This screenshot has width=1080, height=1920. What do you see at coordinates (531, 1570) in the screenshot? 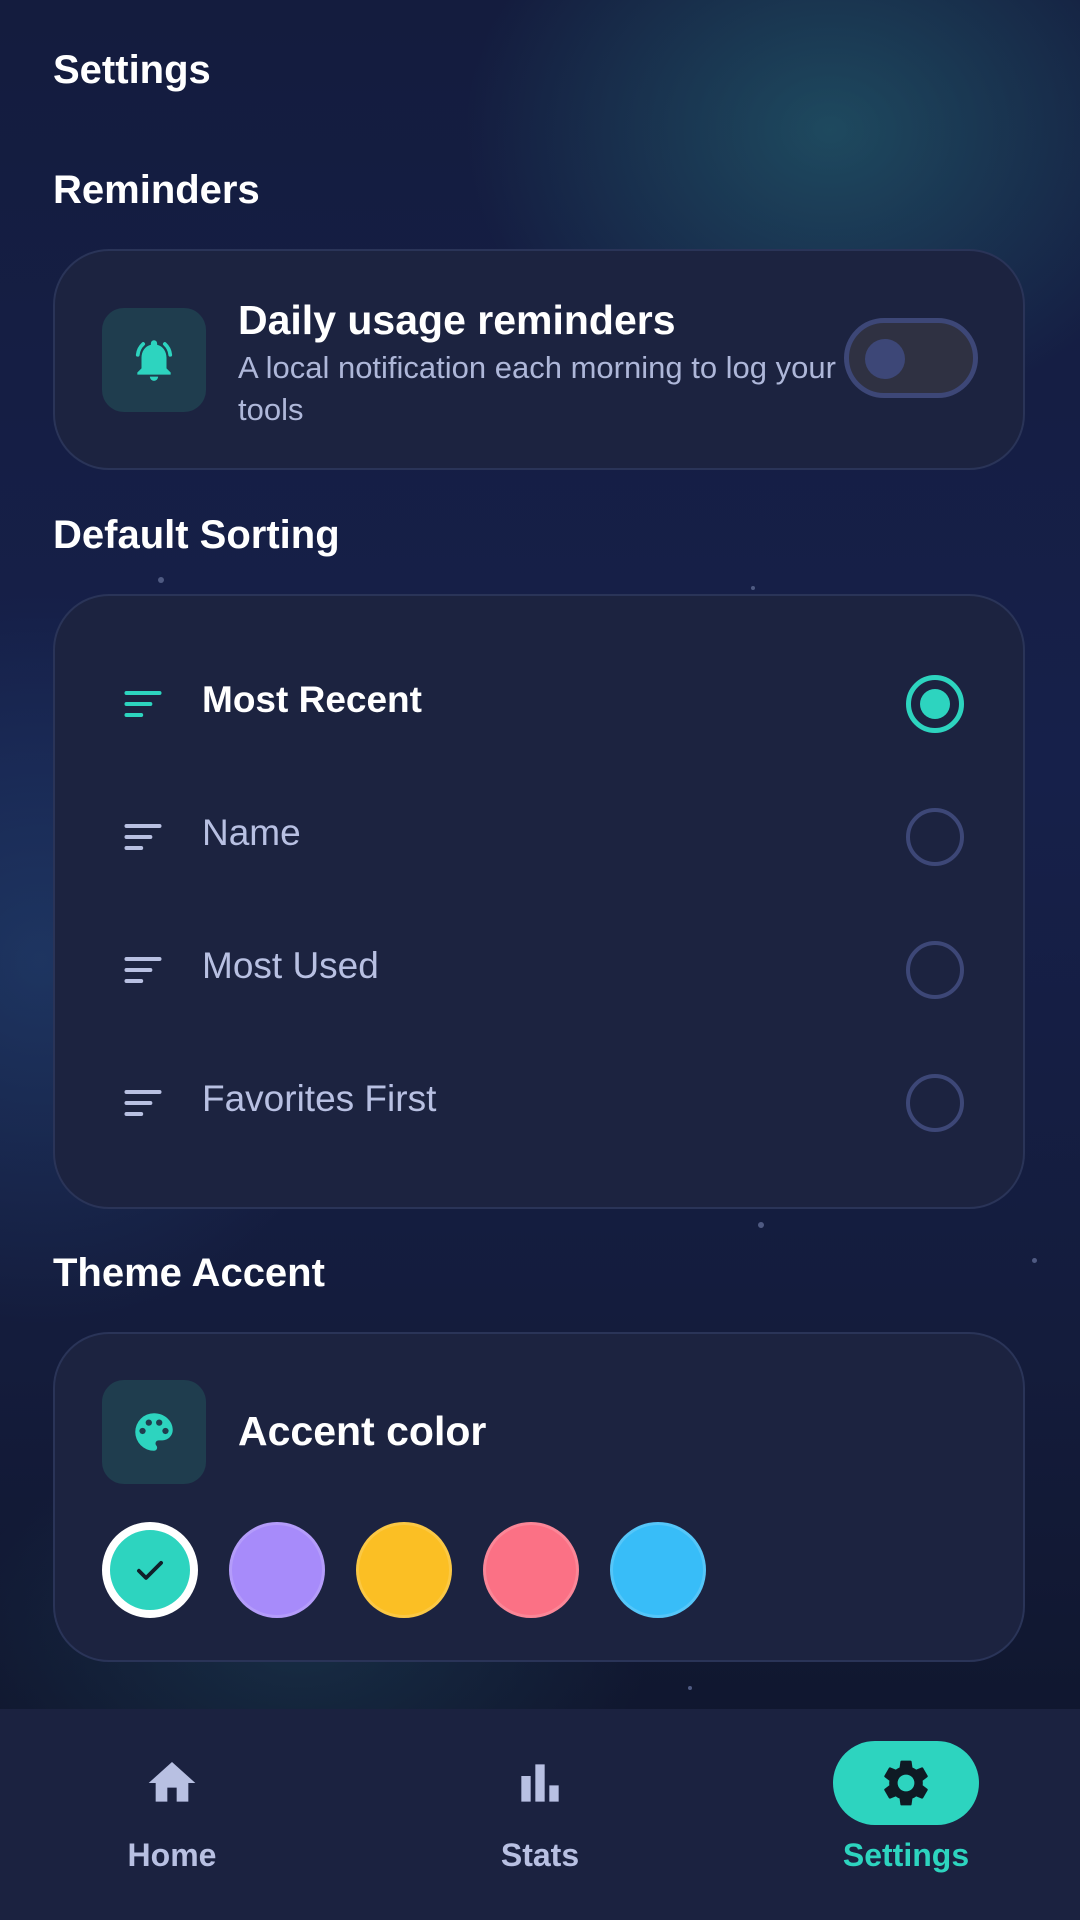
I see `accent-swatch-pink` at bounding box center [531, 1570].